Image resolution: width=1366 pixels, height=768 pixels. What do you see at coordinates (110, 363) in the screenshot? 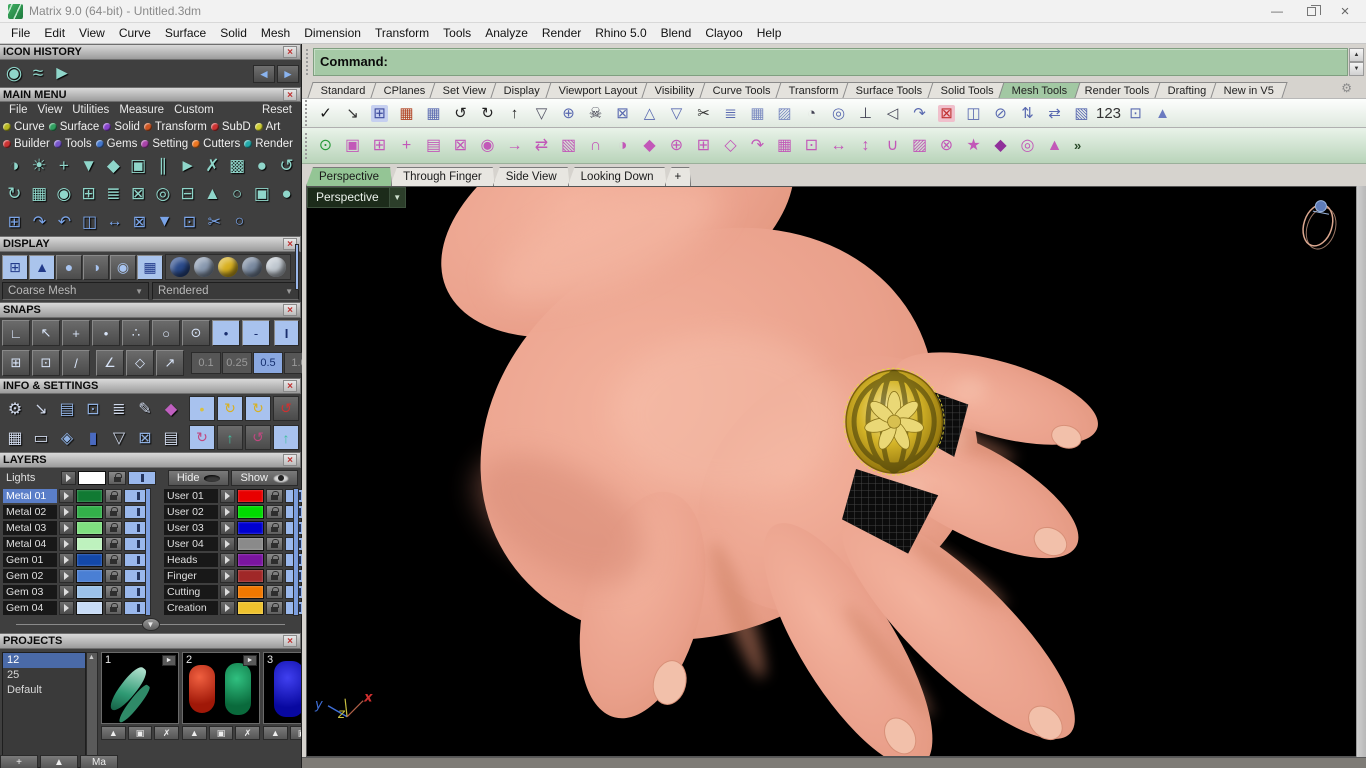
I see `snap-button: ∠` at bounding box center [110, 363].